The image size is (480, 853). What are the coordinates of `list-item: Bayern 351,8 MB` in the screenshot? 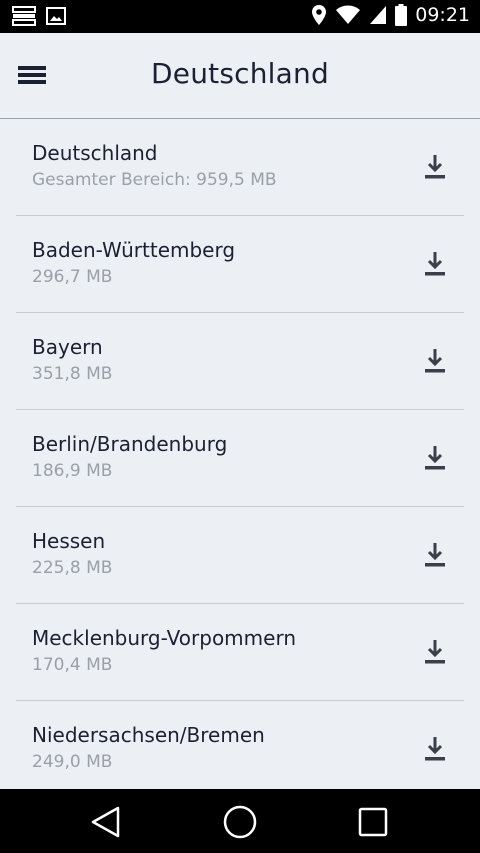 It's located at (240, 361).